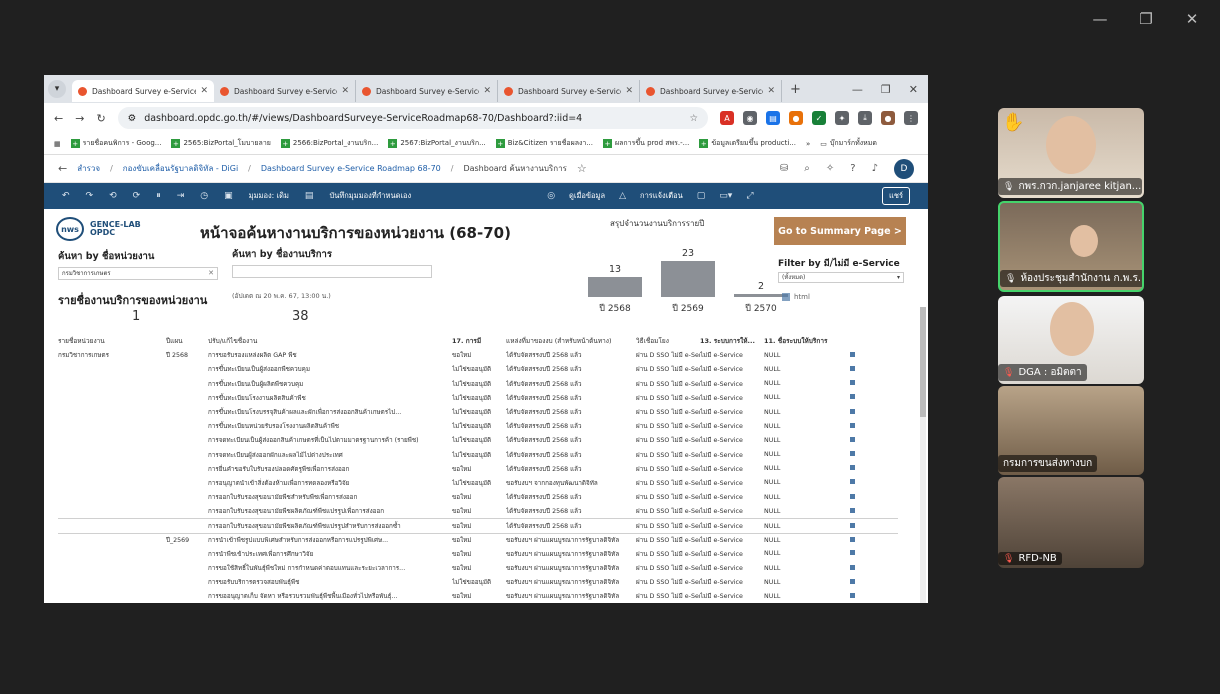  Describe the element at coordinates (204, 196) in the screenshot. I see `clock-icon: ◷` at that location.